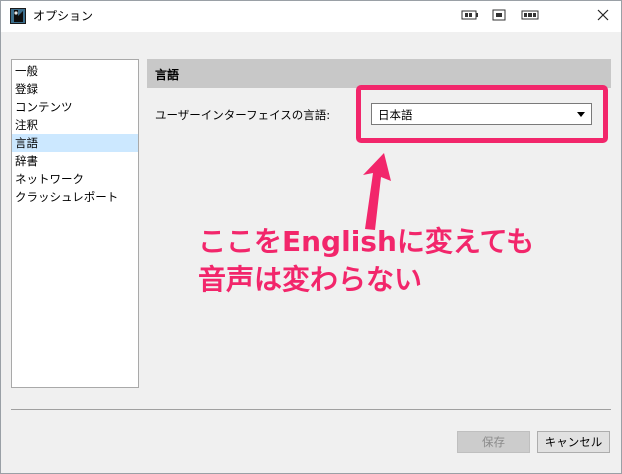 This screenshot has height=474, width=622. What do you see at coordinates (530, 15) in the screenshot?
I see `full-view-icon` at bounding box center [530, 15].